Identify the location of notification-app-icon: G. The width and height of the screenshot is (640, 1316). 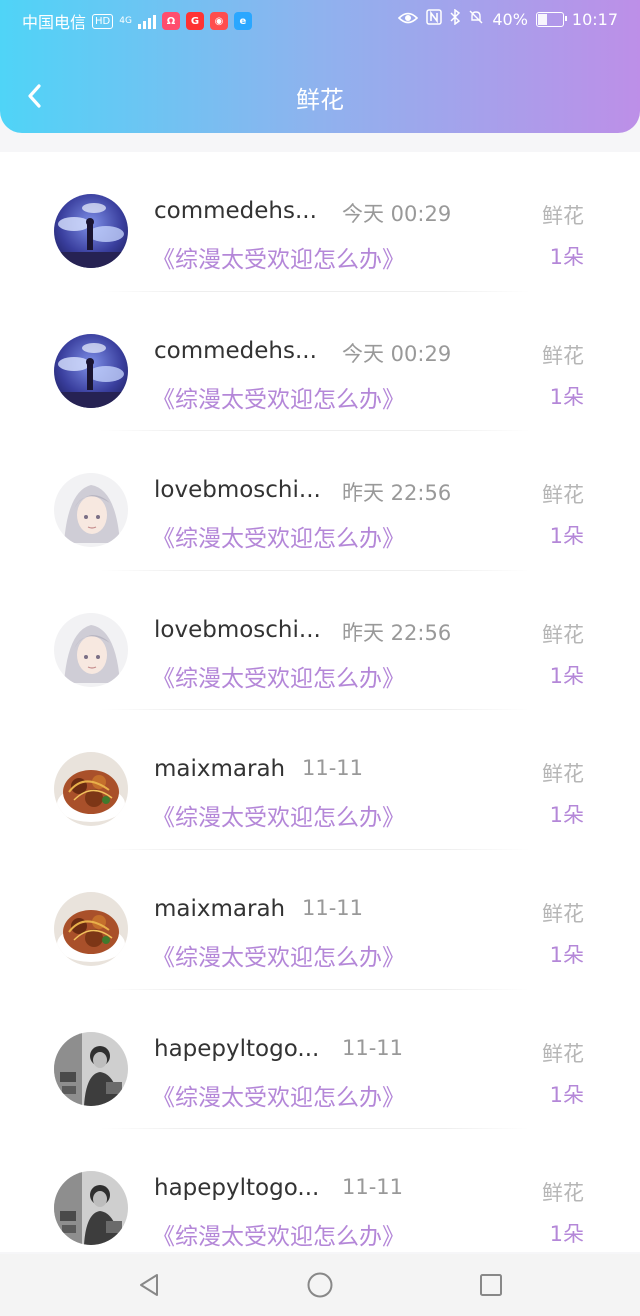
(194, 21).